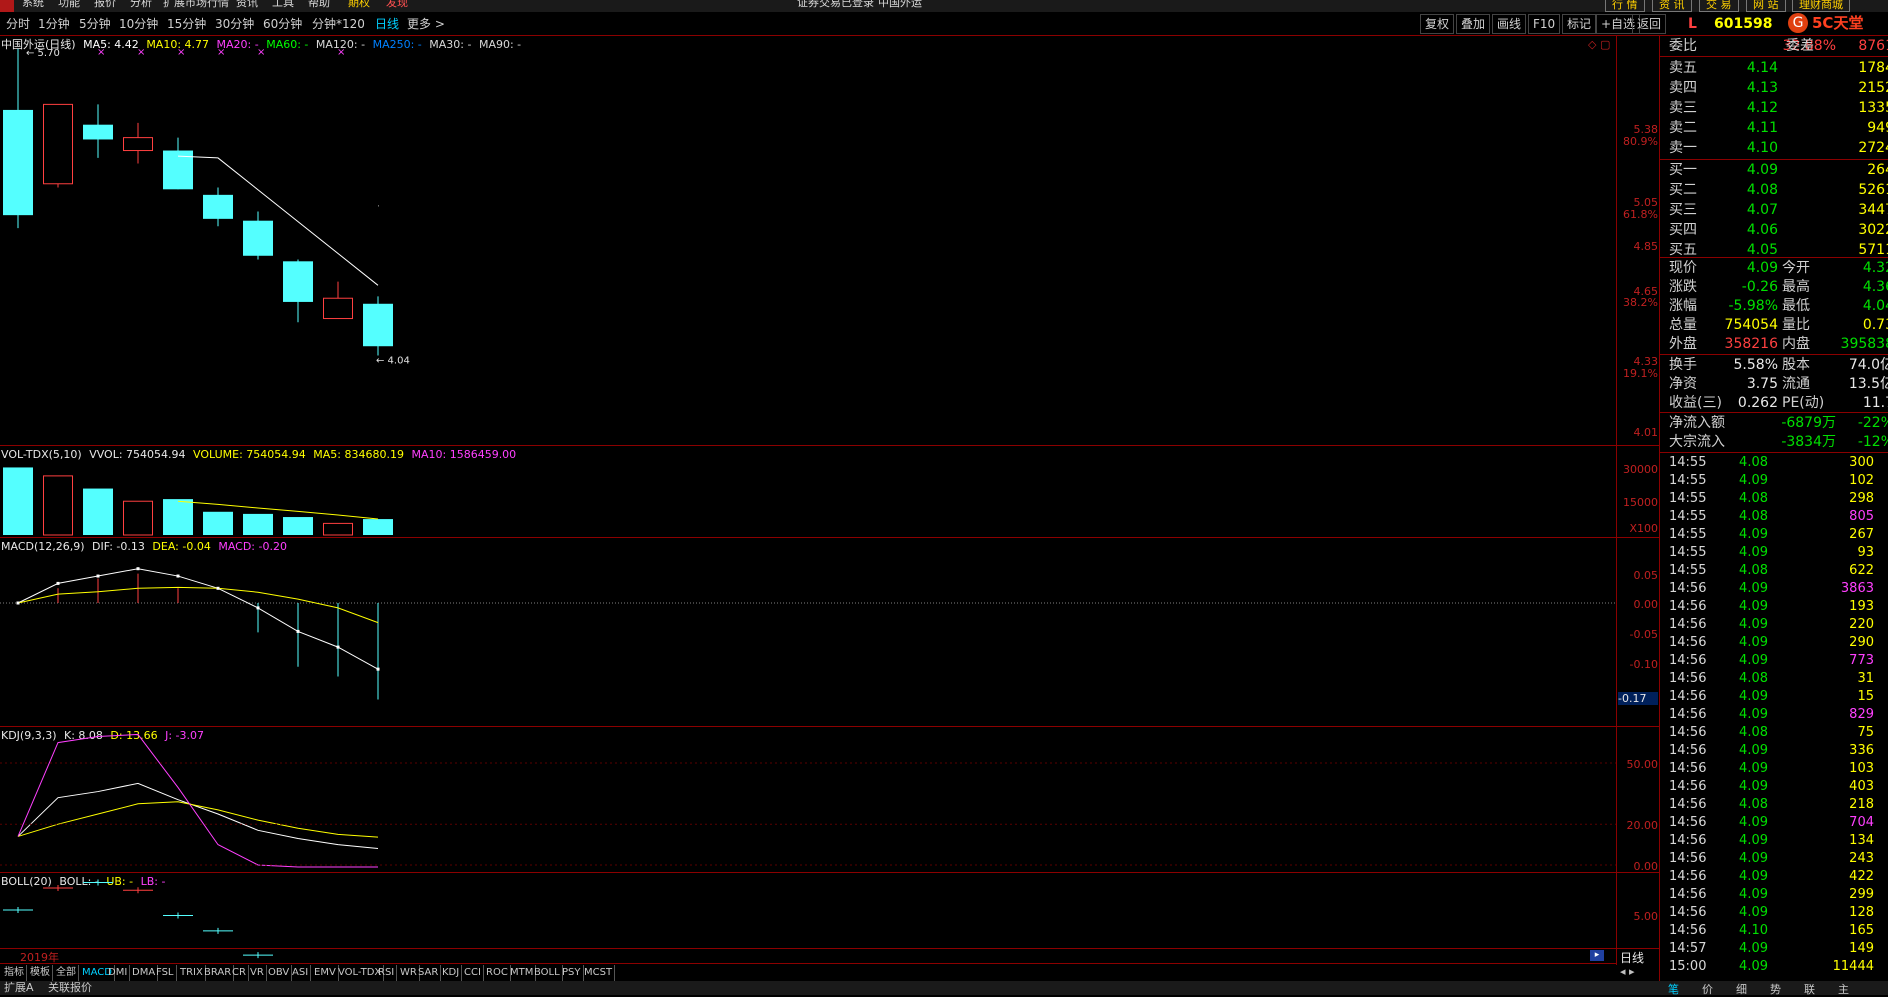 The height and width of the screenshot is (997, 1888). Describe the element at coordinates (325, 973) in the screenshot. I see `indicator-tab-emv: EMV` at that location.